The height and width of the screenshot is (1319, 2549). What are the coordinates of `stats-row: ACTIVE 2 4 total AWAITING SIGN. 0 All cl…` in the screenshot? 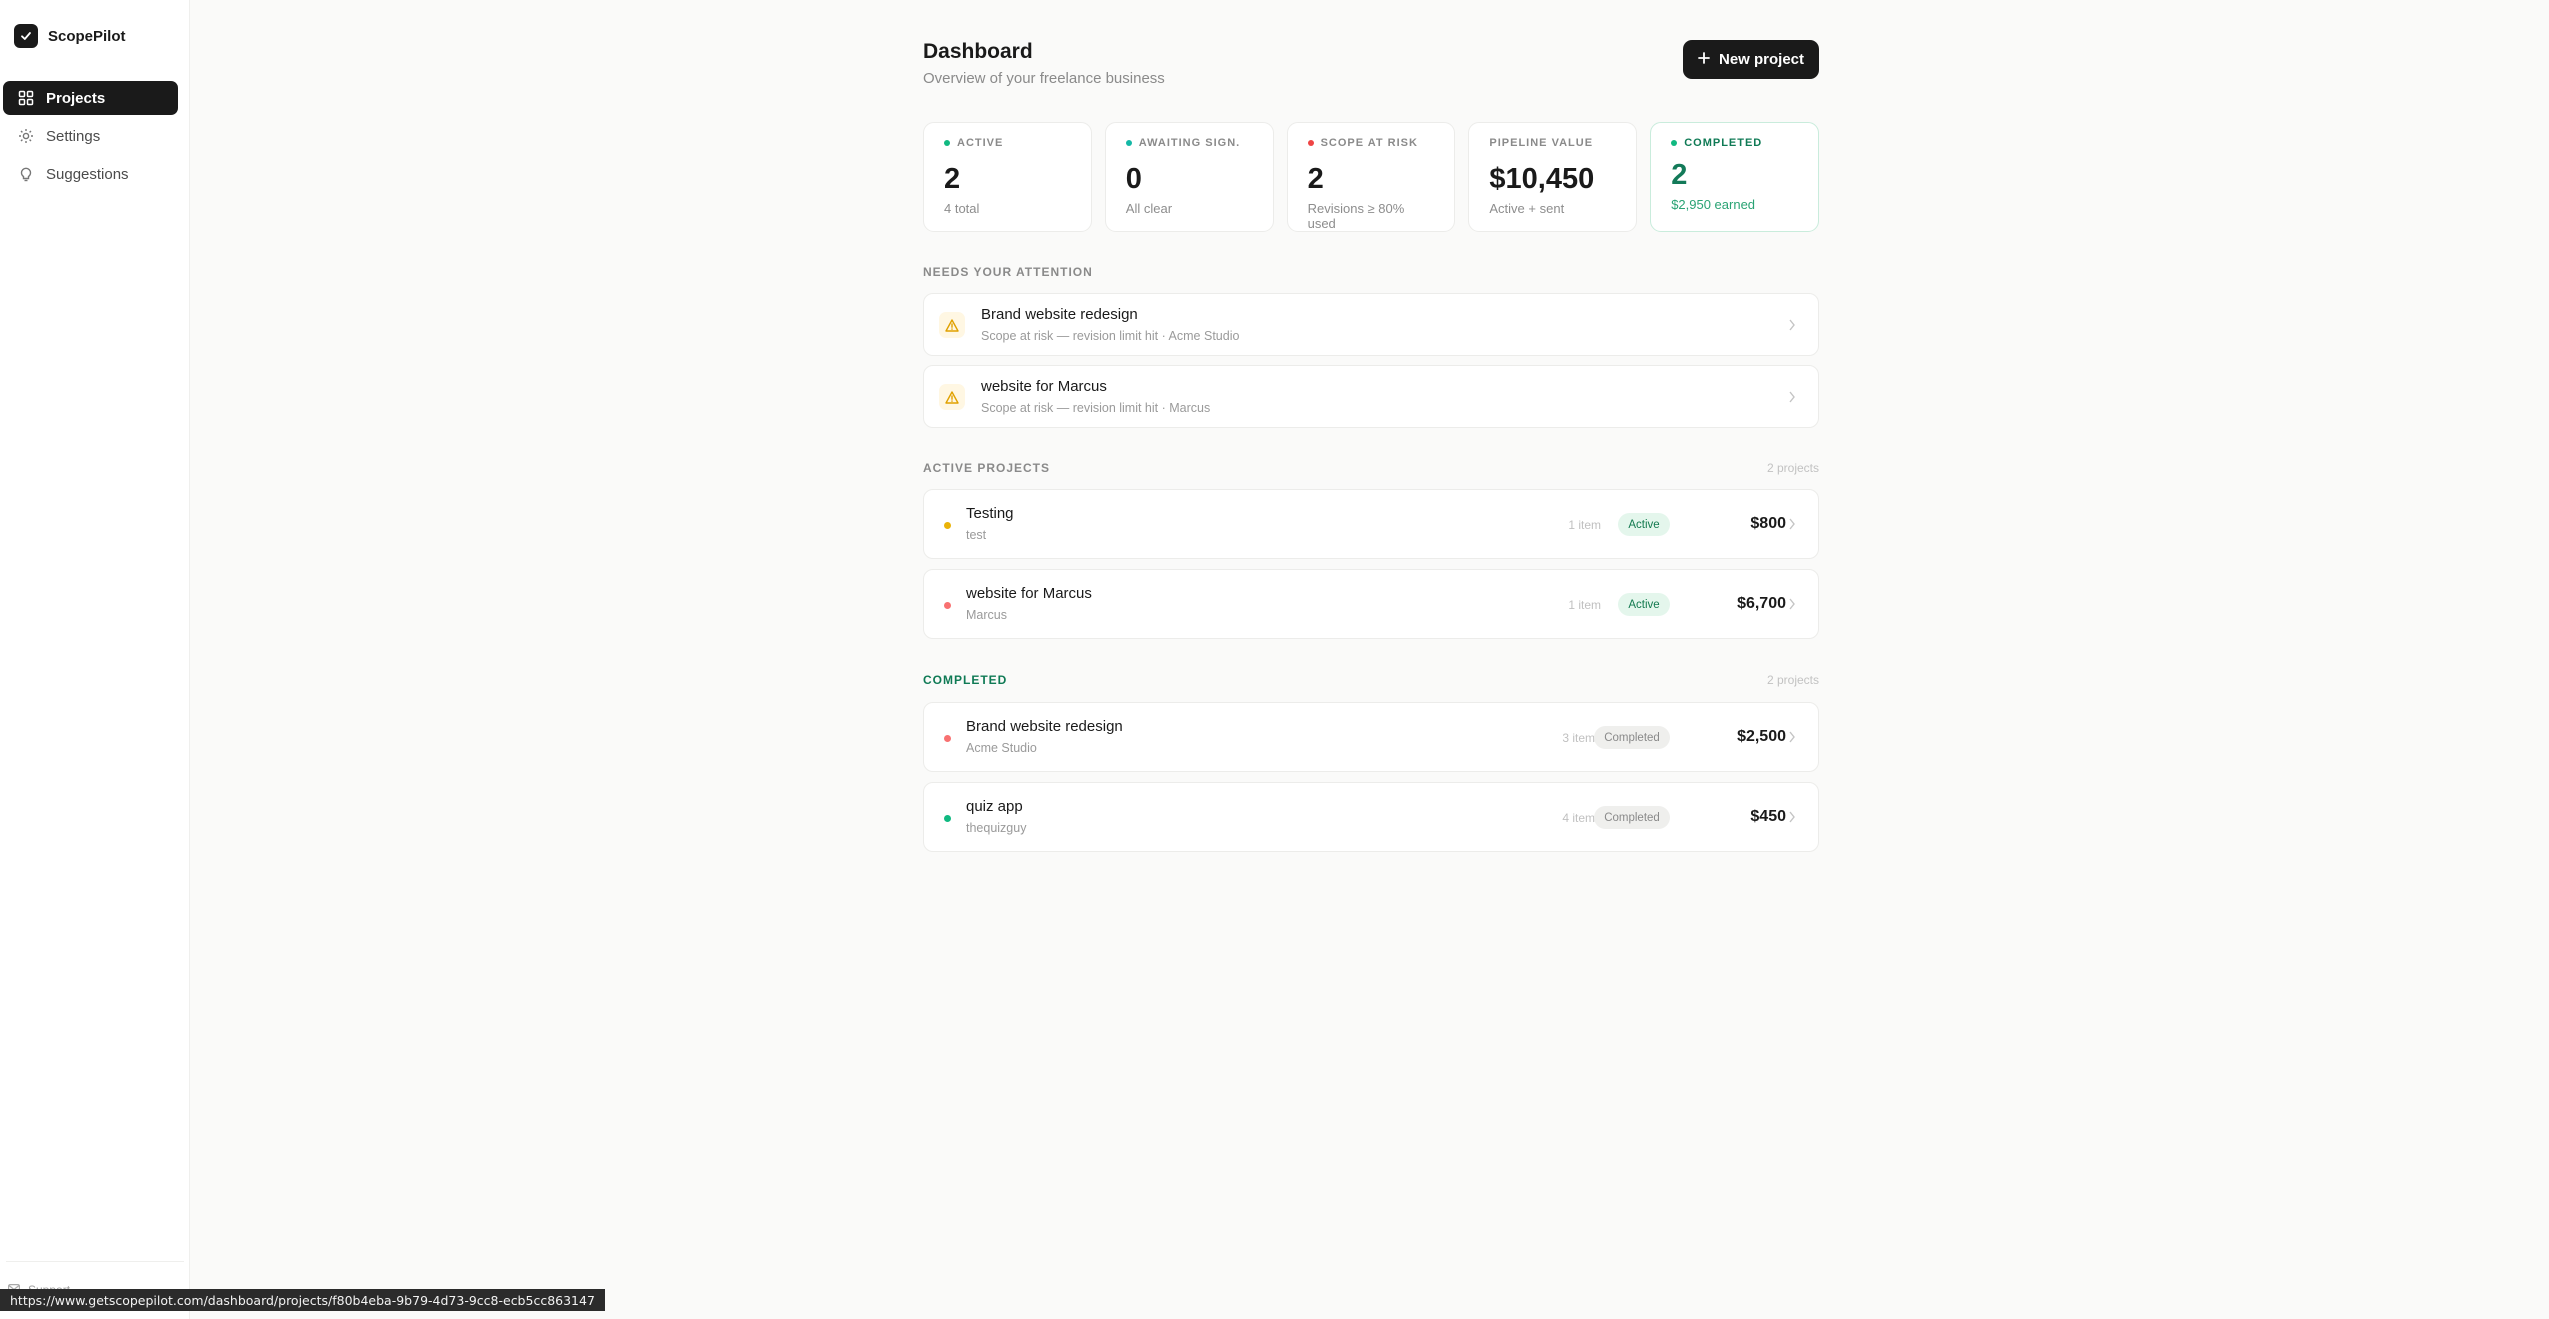 It's located at (1371, 177).